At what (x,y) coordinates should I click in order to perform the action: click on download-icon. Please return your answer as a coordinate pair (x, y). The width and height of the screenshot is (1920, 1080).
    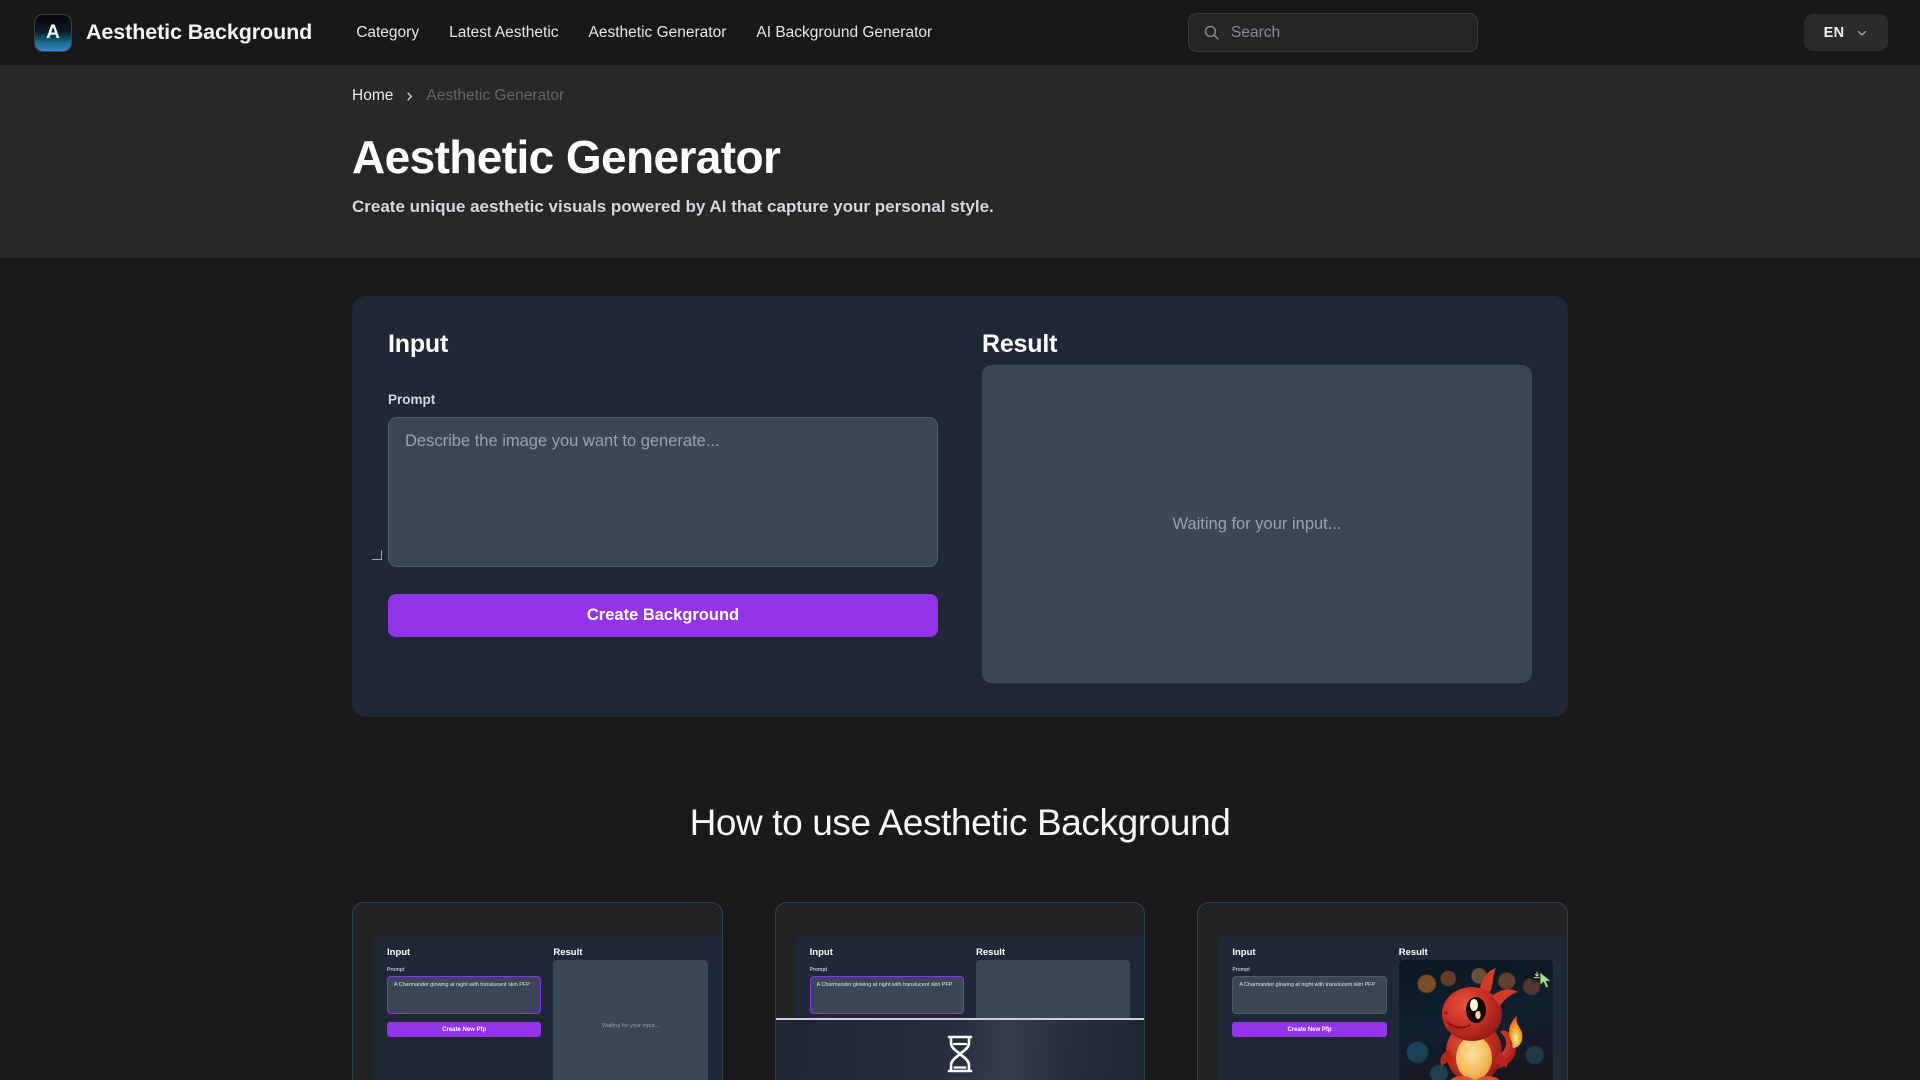
    Looking at the image, I should click on (1536, 974).